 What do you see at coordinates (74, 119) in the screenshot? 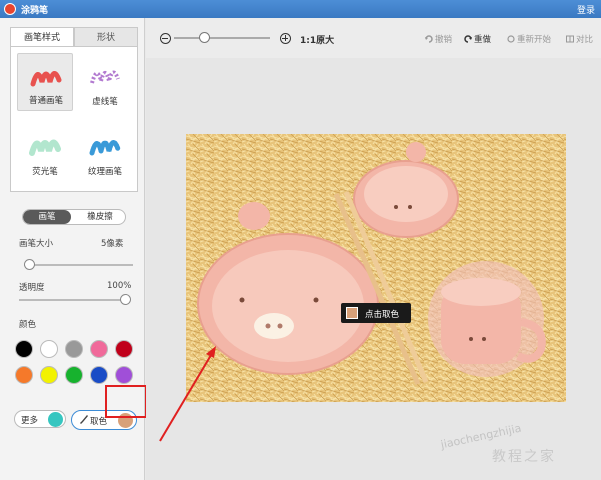
I see `brush-panel: 普通画笔 虚线笔 荧光笔 纹理画笔` at bounding box center [74, 119].